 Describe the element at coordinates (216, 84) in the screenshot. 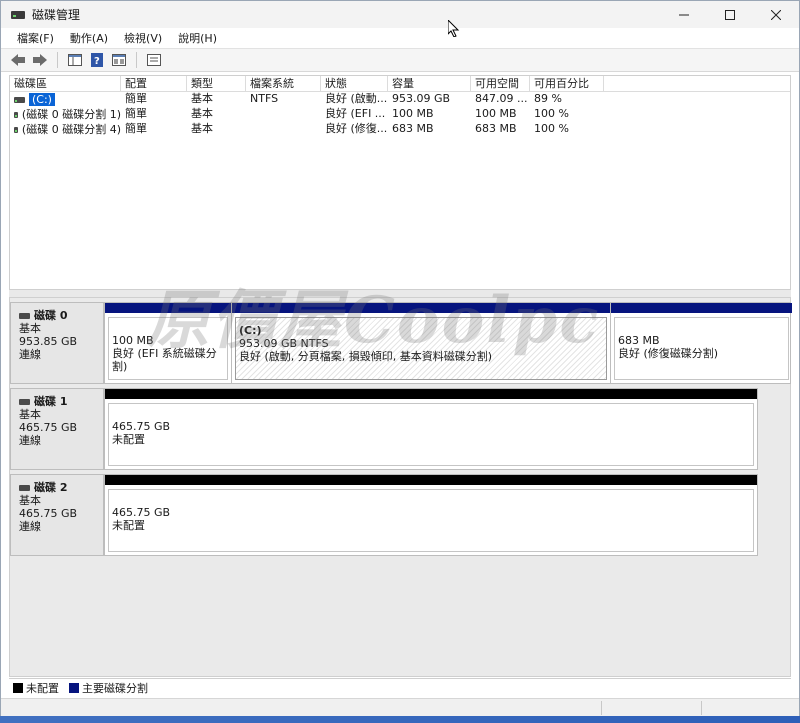

I see `column-header-type: 類型` at that location.